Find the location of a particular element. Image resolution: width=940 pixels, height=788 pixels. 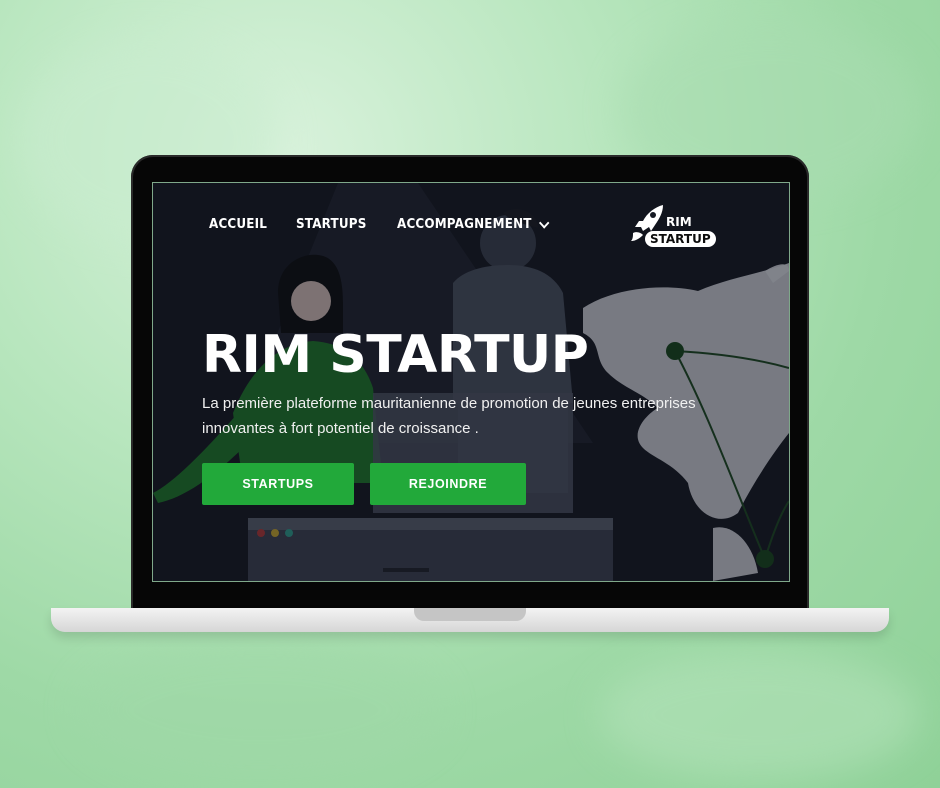

nav-item-label: ACCOMPAGNEMENT is located at coordinates (464, 224).